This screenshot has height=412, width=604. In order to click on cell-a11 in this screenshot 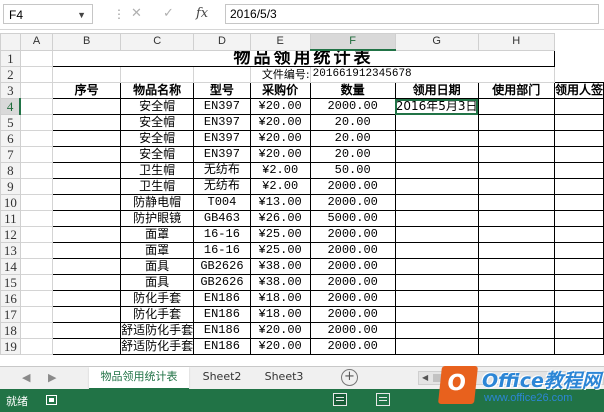, I will do `click(36, 218)`.